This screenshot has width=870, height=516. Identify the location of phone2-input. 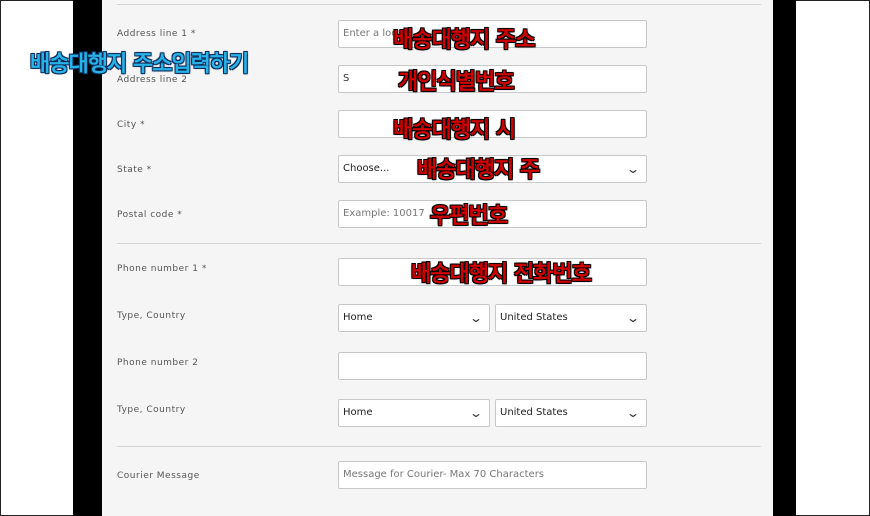
(492, 366).